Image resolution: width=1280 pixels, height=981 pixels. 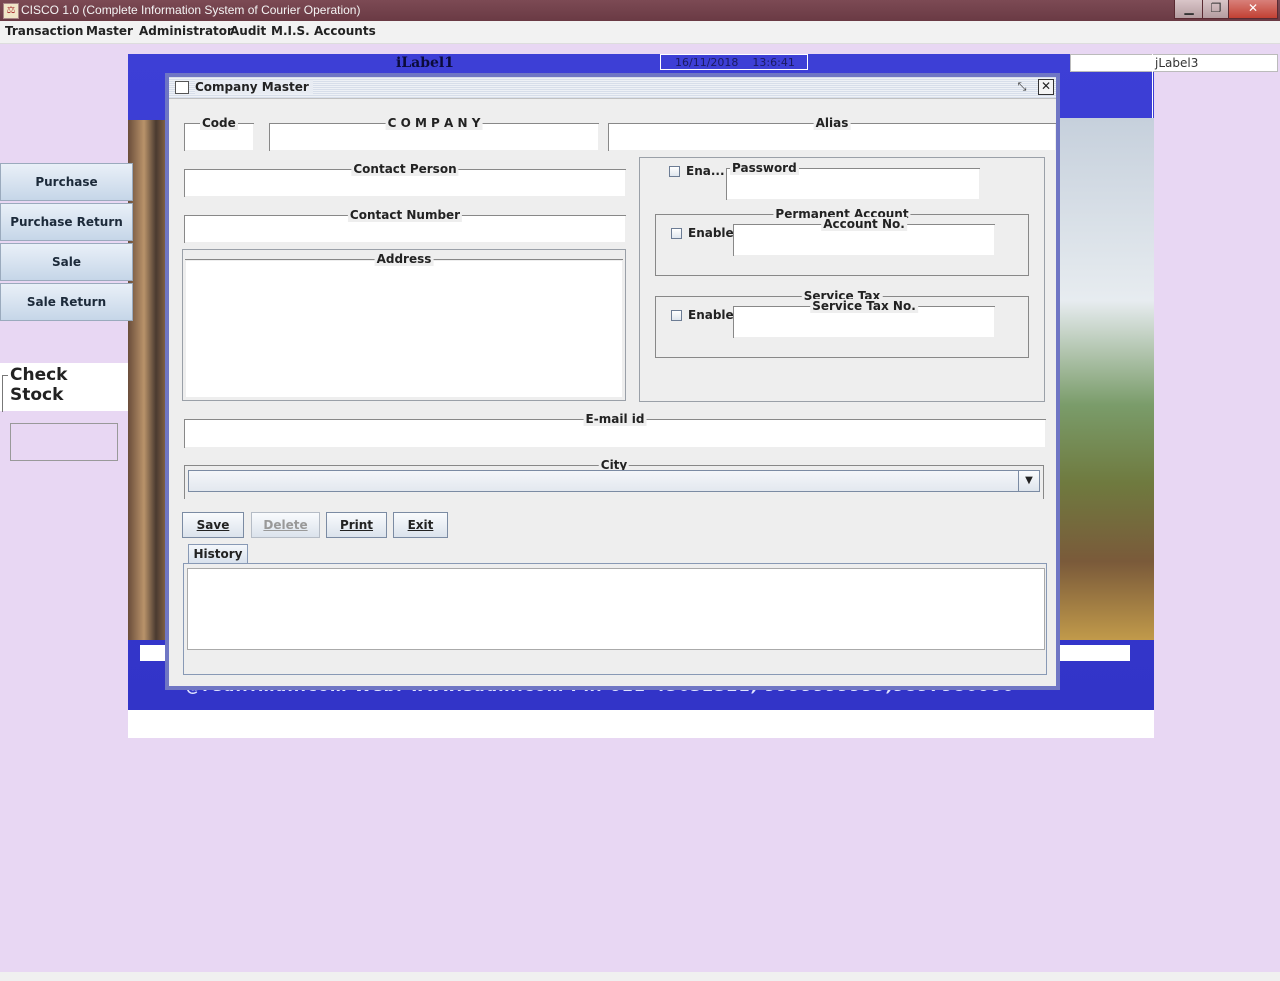 What do you see at coordinates (219, 133) in the screenshot?
I see `code-group: Code` at bounding box center [219, 133].